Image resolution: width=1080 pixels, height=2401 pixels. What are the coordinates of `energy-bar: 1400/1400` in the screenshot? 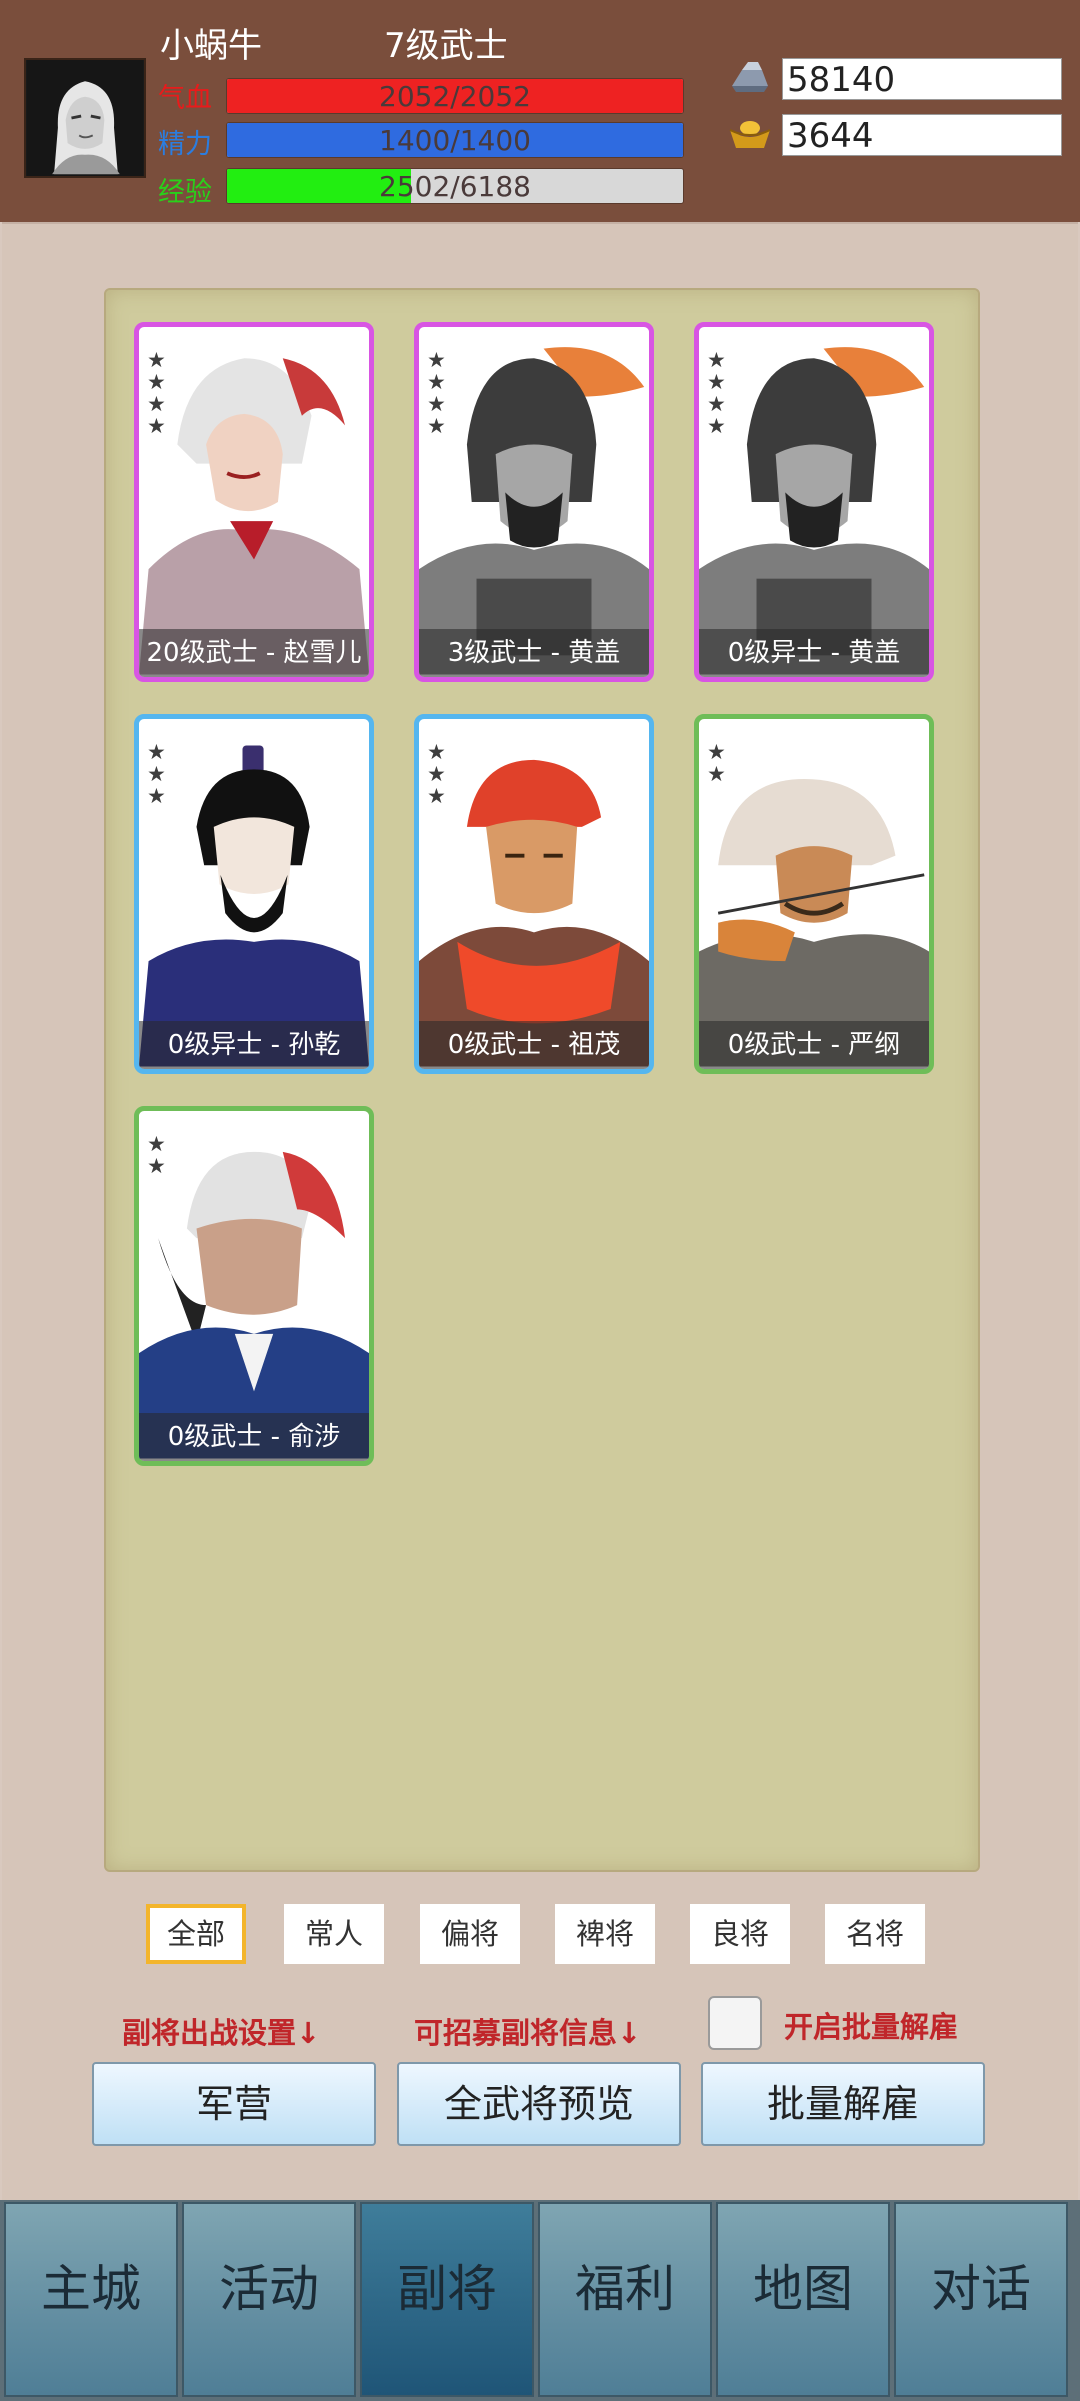 It's located at (455, 140).